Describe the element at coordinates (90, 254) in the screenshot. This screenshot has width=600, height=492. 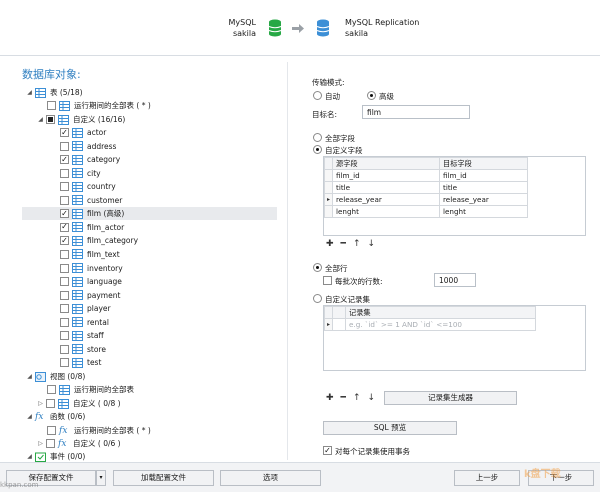
I see `tree-node-table: film_text` at that location.